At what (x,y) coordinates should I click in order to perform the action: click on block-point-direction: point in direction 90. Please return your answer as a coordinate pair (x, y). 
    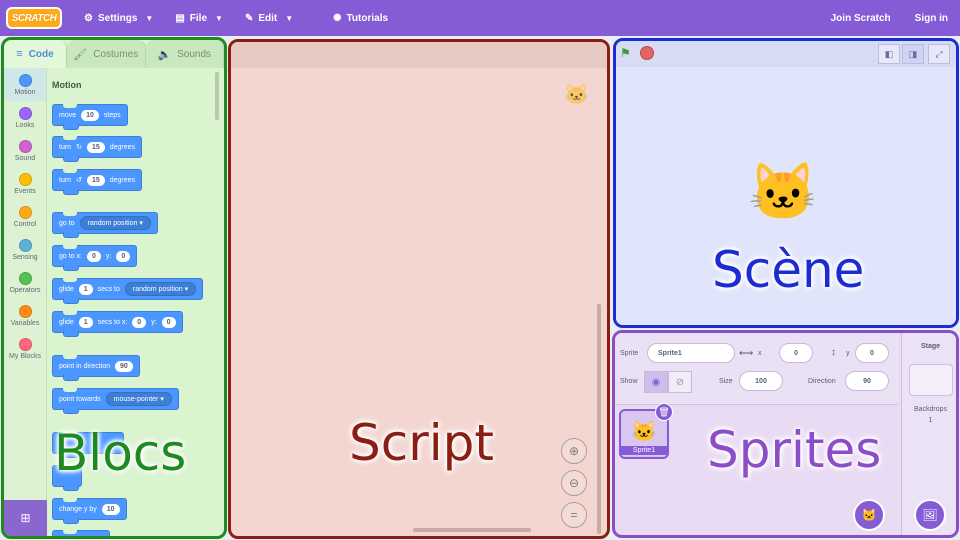
    Looking at the image, I should click on (96, 368).